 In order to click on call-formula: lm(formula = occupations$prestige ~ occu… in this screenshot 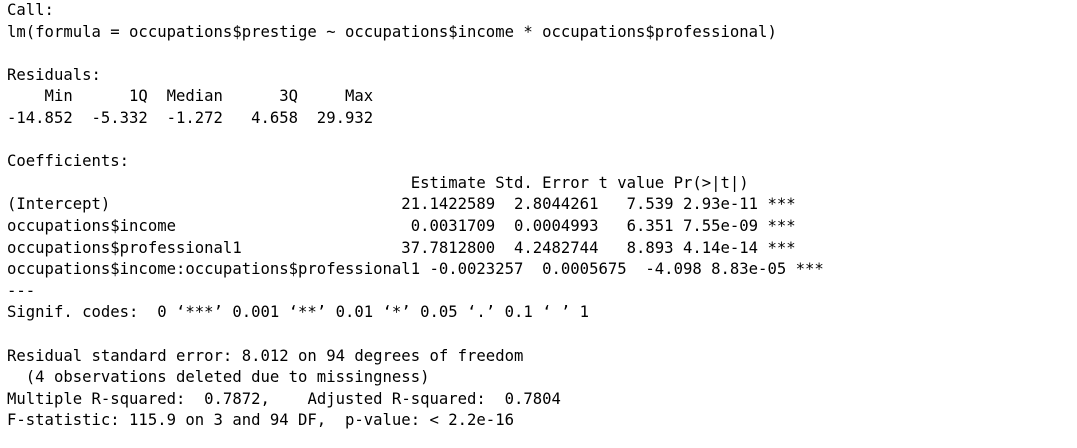, I will do `click(392, 31)`.